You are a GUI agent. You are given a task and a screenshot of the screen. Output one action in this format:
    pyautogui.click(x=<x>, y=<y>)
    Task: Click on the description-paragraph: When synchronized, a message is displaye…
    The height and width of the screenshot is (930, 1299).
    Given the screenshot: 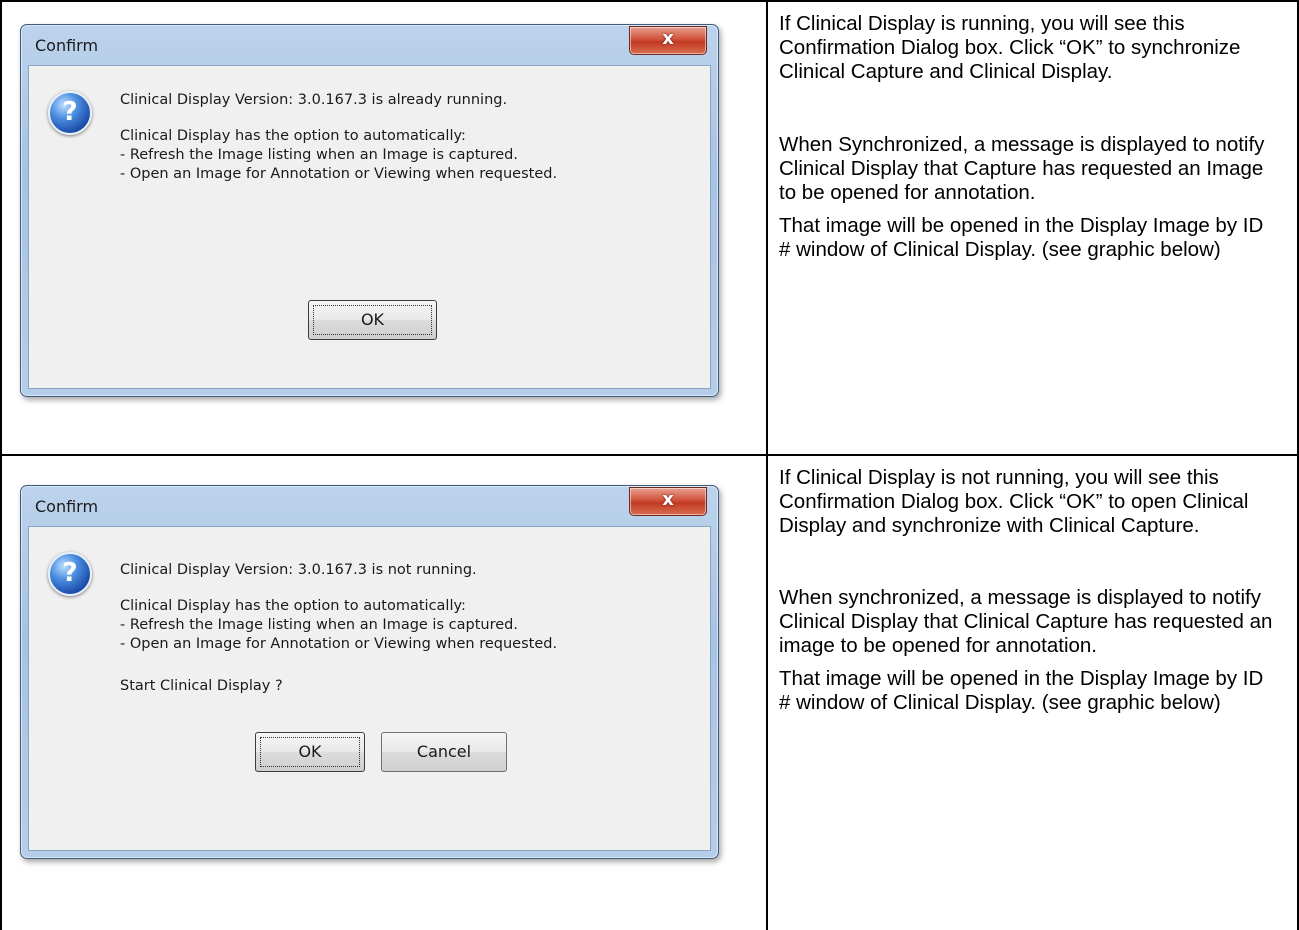 What is the action you would take?
    pyautogui.click(x=1026, y=621)
    